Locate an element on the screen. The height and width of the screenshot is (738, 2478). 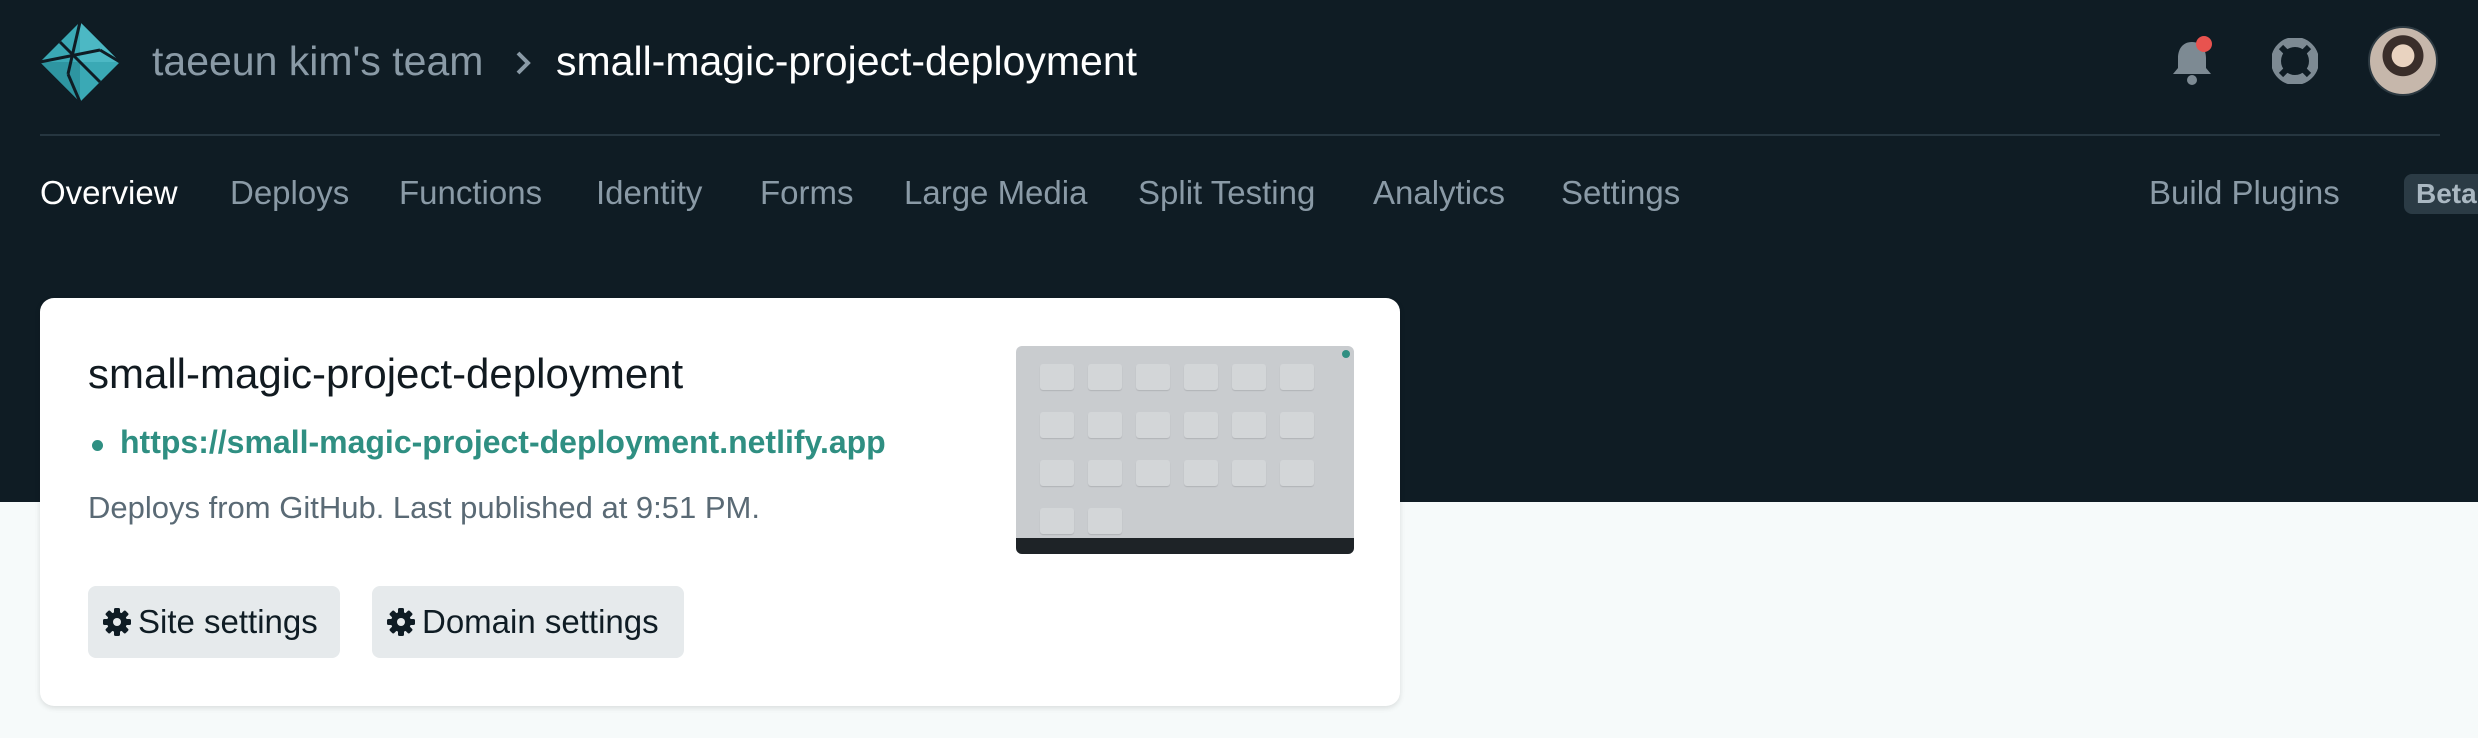
tab-build-plugins: Build Plugins is located at coordinates (2244, 193).